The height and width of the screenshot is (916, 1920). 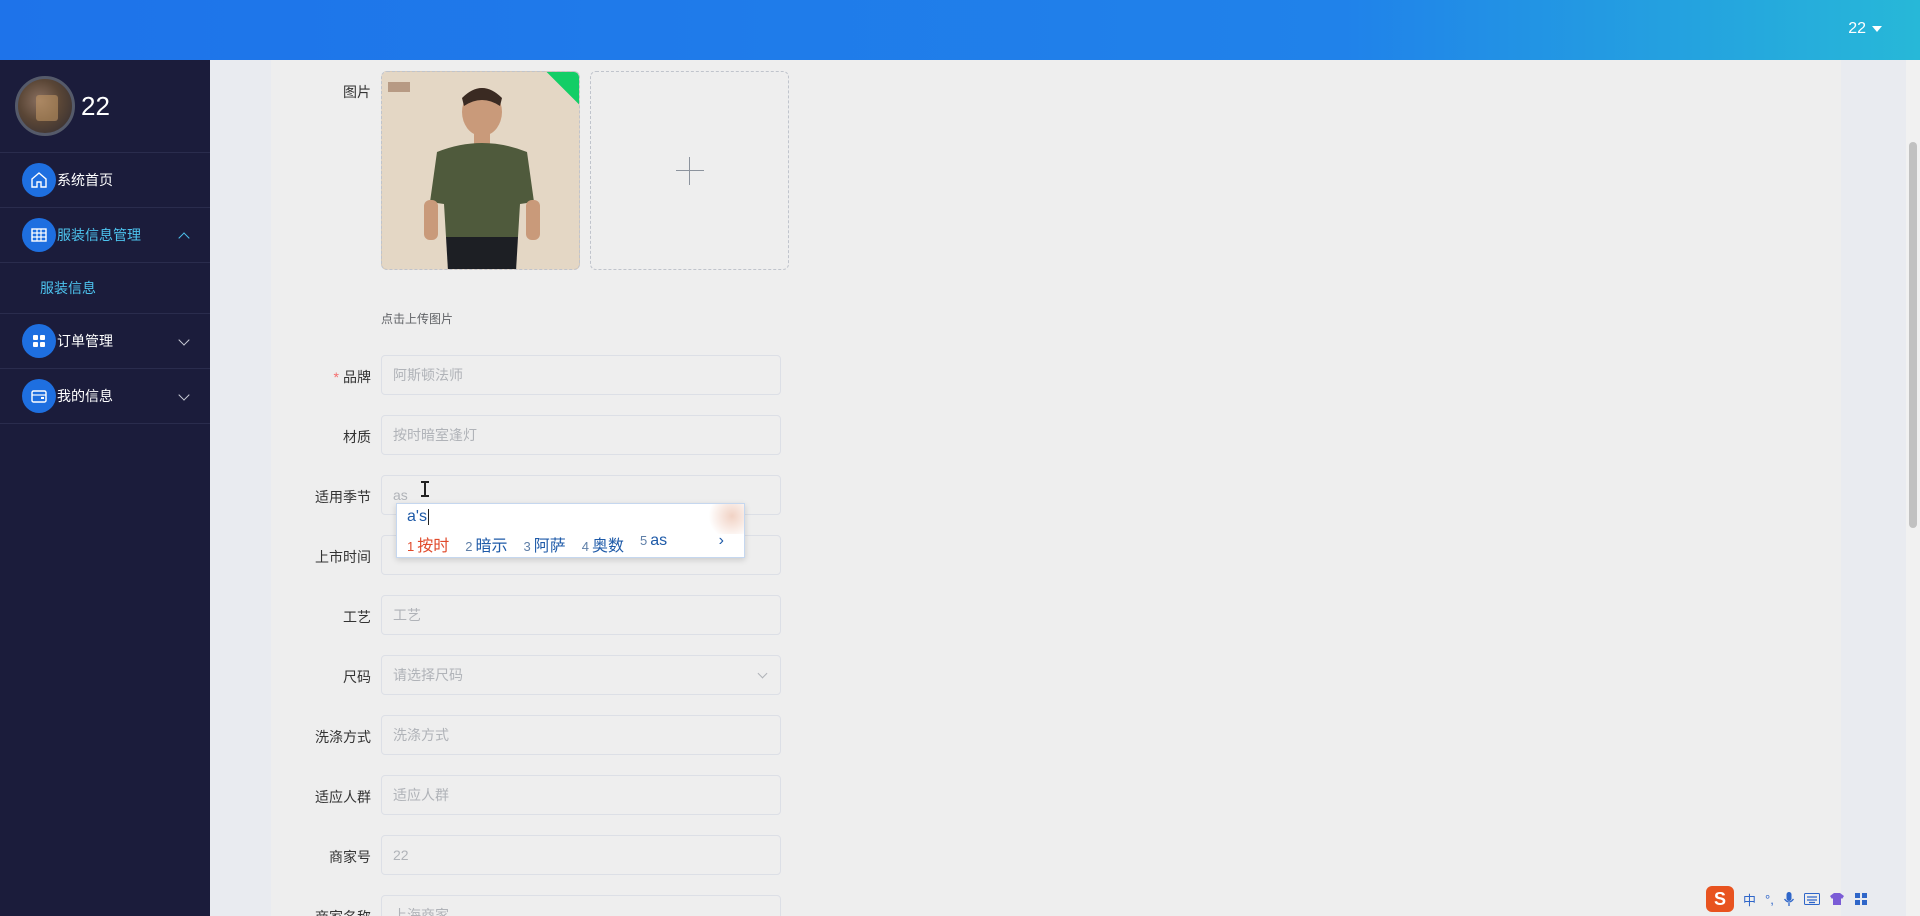 I want to click on sidebar-item-my-info: 我的信息, so click(x=105, y=396).